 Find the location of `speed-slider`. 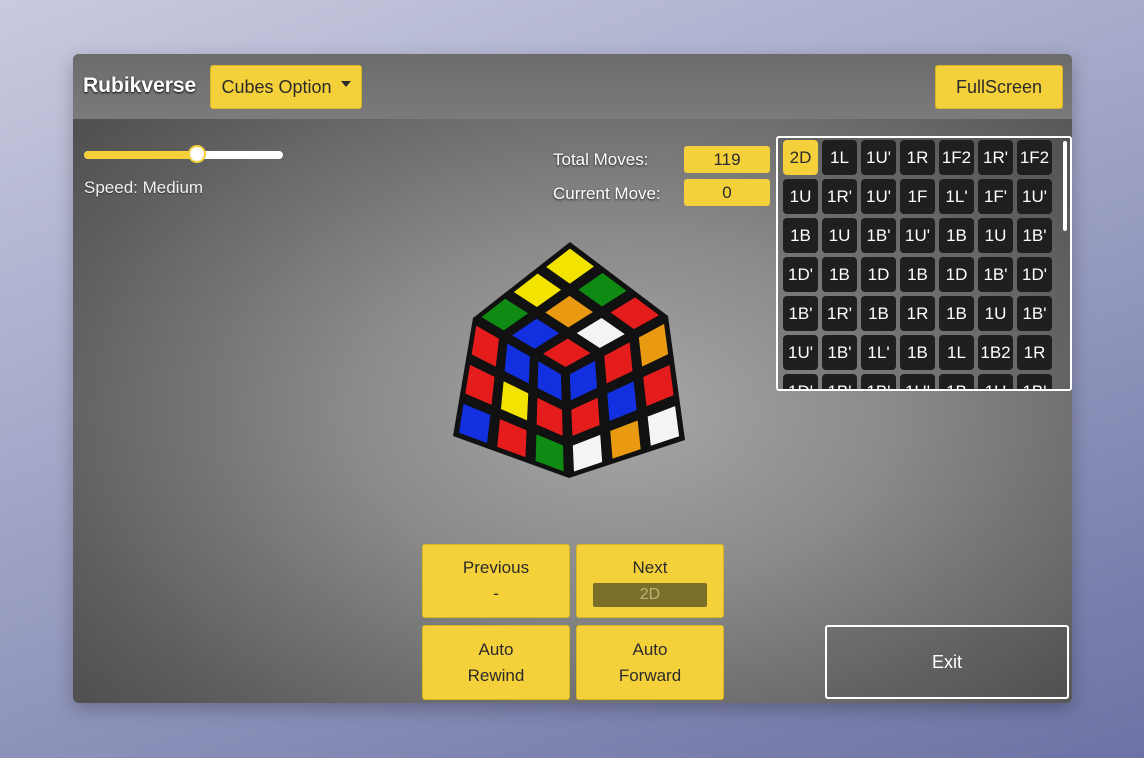

speed-slider is located at coordinates (183, 154).